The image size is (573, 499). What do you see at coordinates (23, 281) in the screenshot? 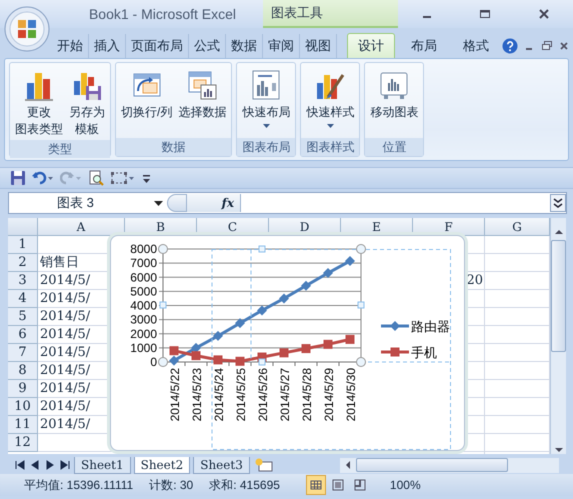
I see `row-header: 3` at bounding box center [23, 281].